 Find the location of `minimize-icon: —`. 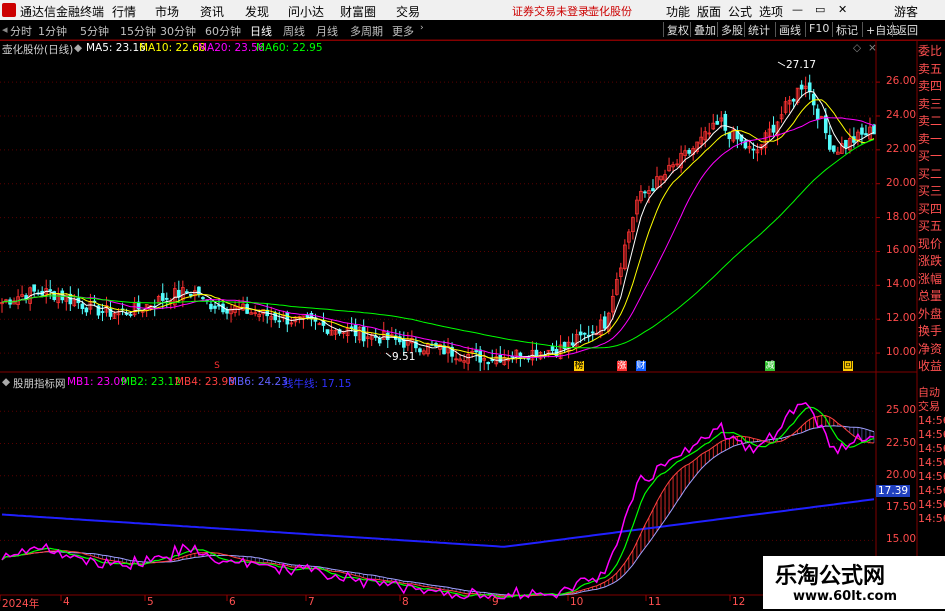

minimize-icon: — is located at coordinates (797, 9).